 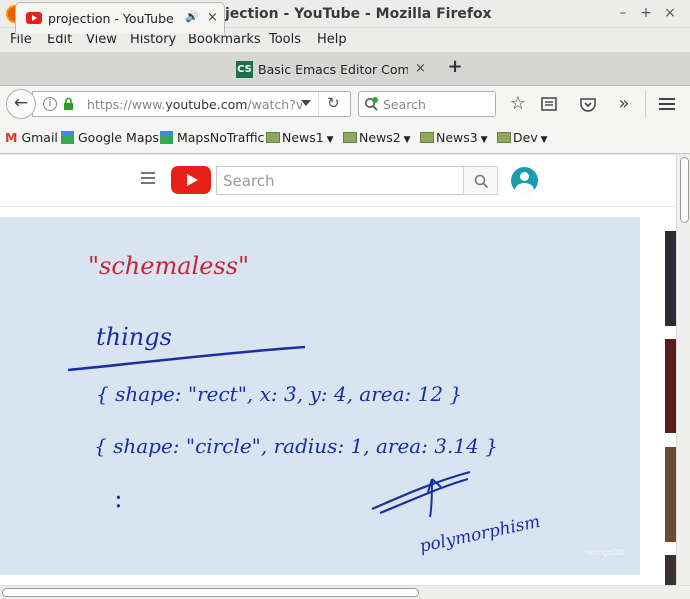 I want to click on new-tab-button: +, so click(x=455, y=67).